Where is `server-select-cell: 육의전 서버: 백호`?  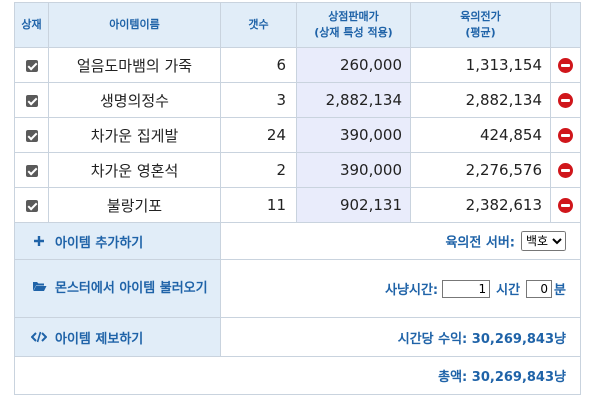
server-select-cell: 육의전 서버: 백호 is located at coordinates (400, 241).